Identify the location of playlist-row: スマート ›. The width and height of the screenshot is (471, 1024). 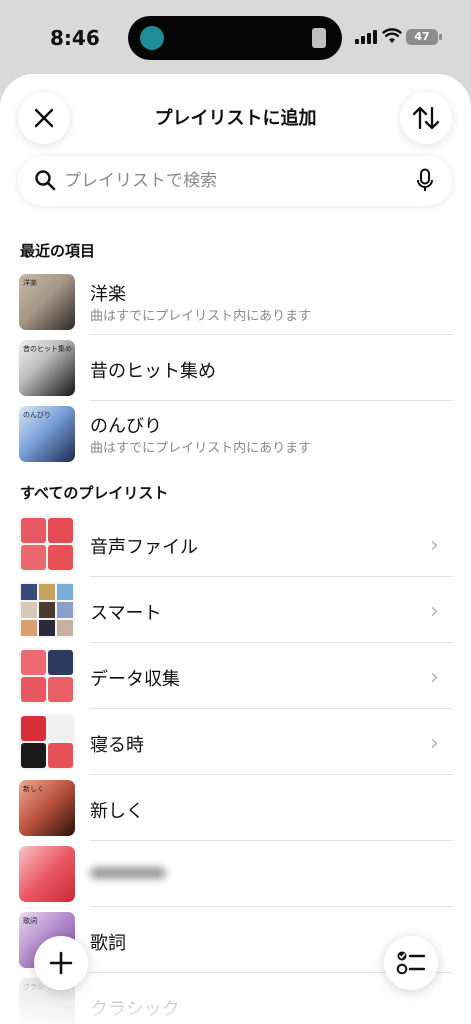
(235, 610).